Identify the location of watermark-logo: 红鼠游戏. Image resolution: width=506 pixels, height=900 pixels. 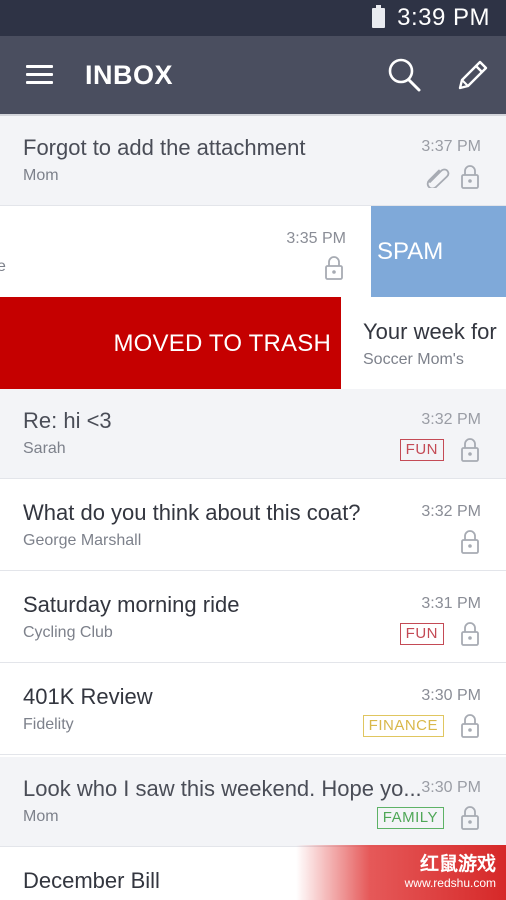
(457, 864).